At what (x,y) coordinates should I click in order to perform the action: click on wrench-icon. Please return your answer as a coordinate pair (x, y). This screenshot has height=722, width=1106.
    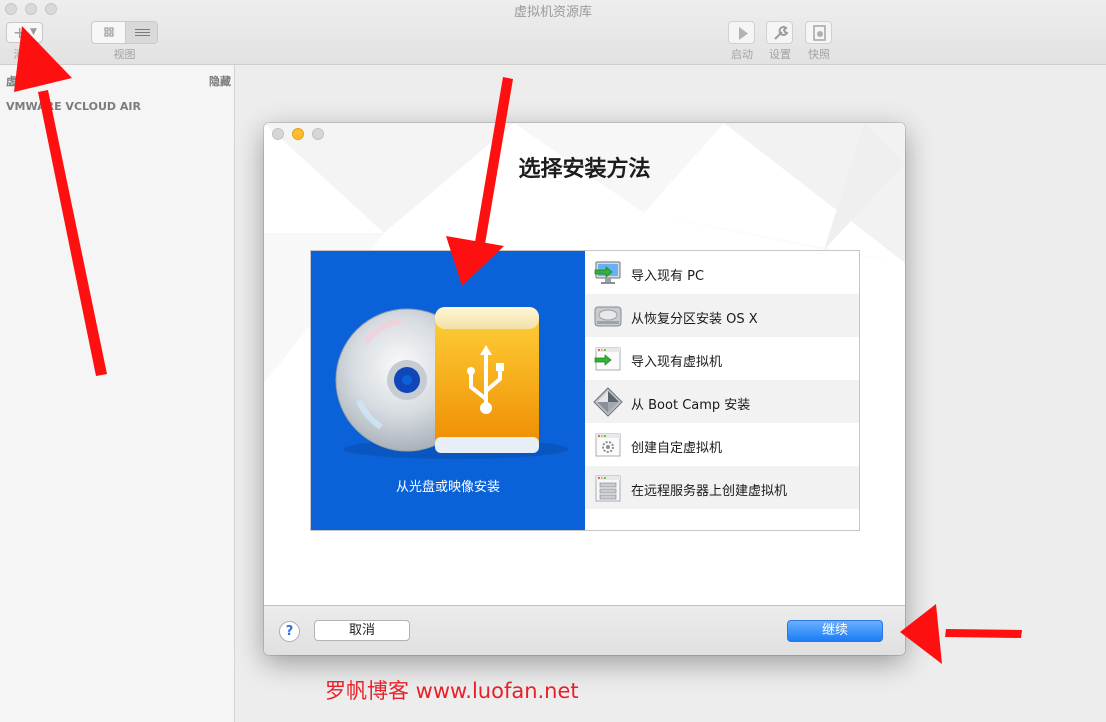
    Looking at the image, I should click on (781, 33).